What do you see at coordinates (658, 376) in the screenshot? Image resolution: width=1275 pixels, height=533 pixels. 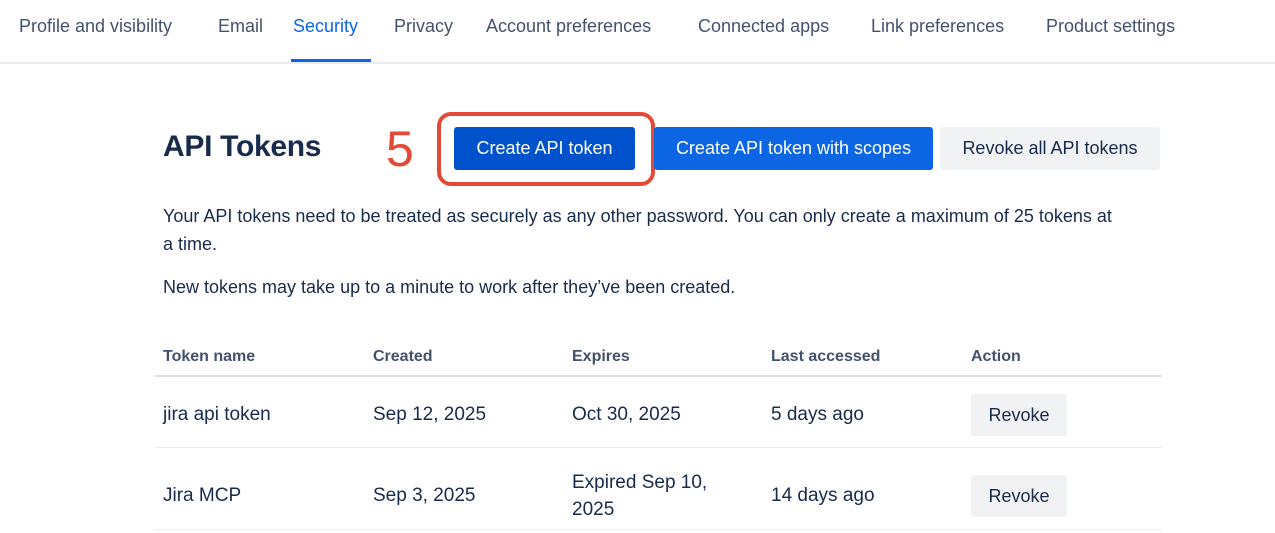 I see `table-header-divider` at bounding box center [658, 376].